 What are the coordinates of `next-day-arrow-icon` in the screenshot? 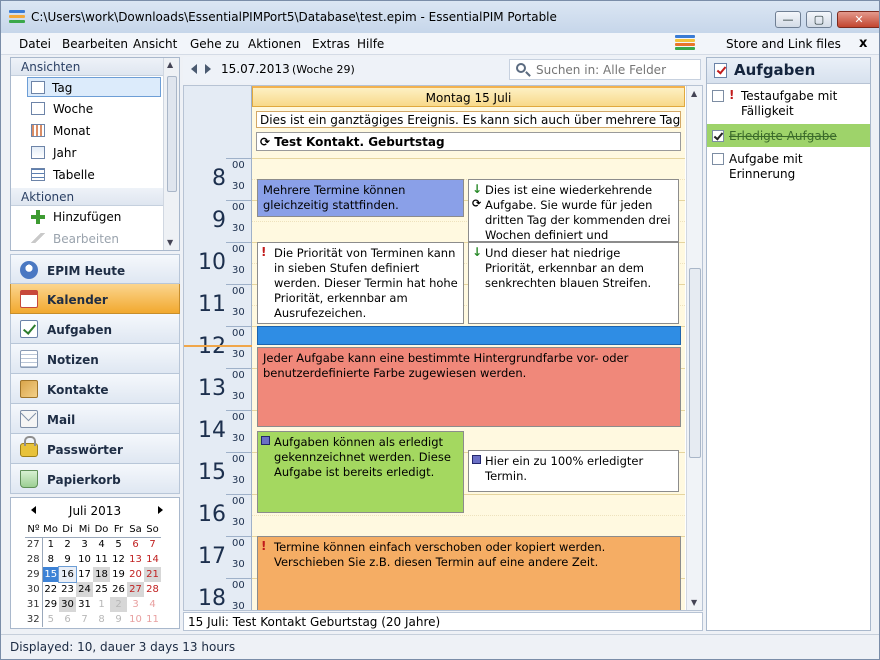 It's located at (208, 69).